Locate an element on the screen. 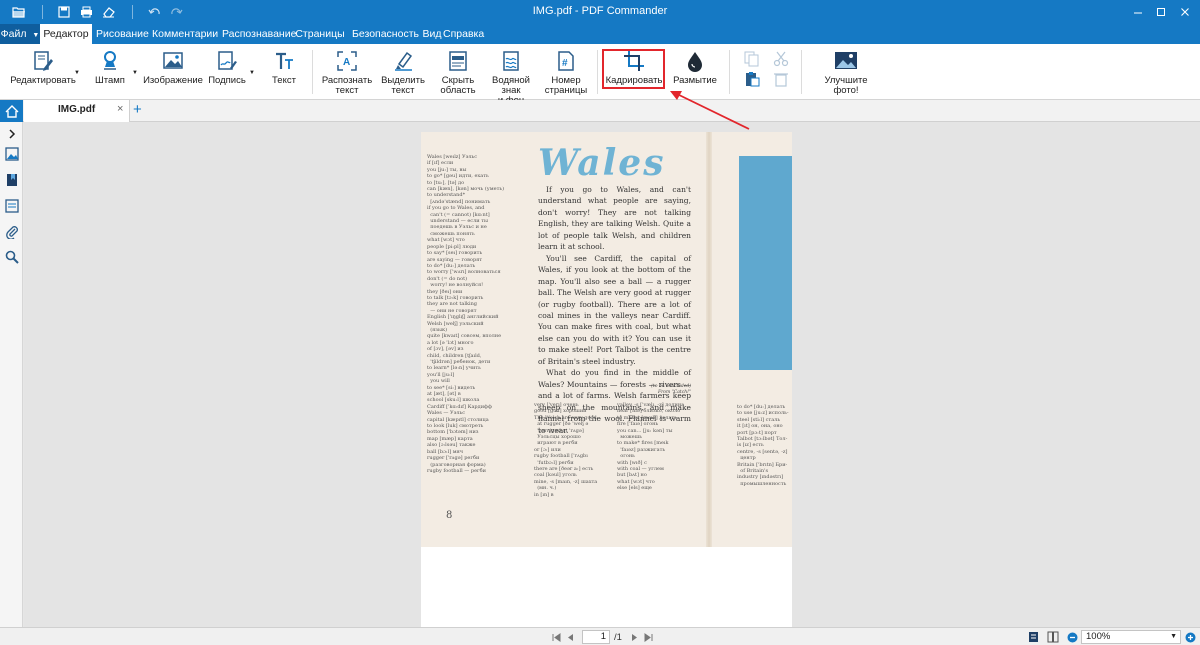 This screenshot has height=645, width=1200. signature-dropdown-icon: ▼ is located at coordinates (252, 73).